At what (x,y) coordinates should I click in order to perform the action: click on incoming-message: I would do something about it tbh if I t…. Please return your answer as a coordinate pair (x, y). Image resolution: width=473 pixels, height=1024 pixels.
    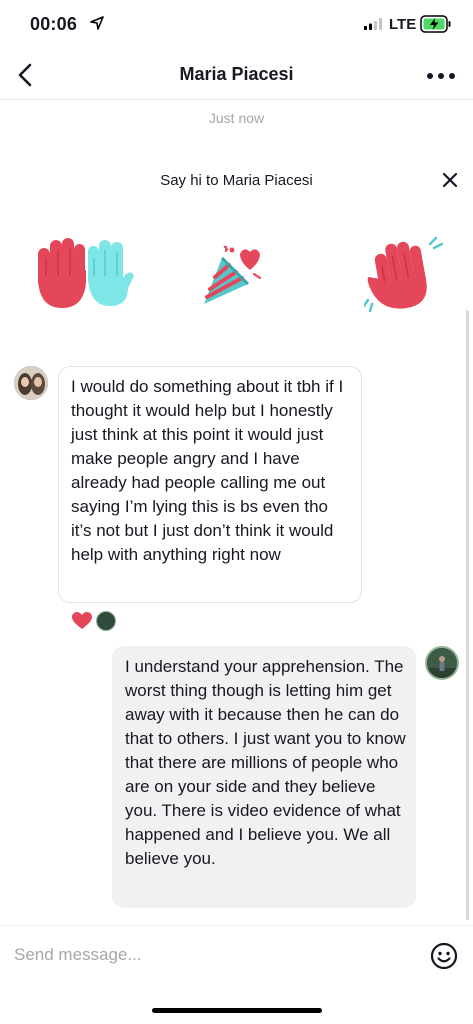
    Looking at the image, I should click on (210, 484).